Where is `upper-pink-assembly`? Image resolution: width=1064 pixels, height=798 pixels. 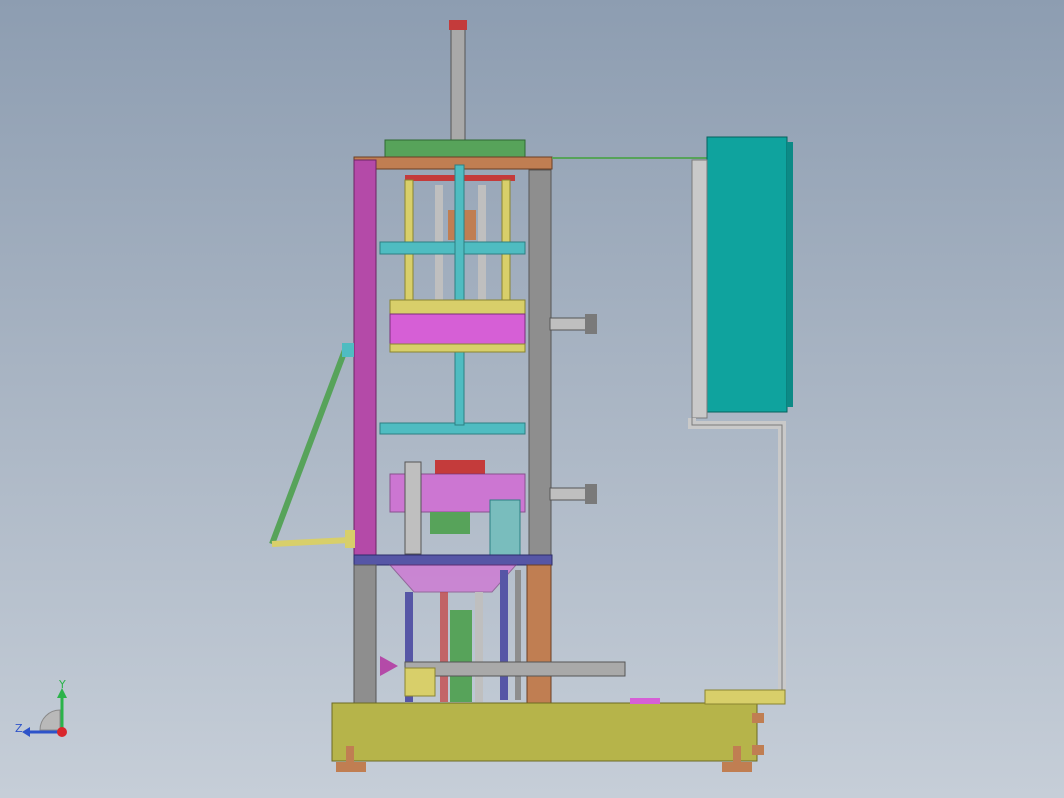 upper-pink-assembly is located at coordinates (457, 326).